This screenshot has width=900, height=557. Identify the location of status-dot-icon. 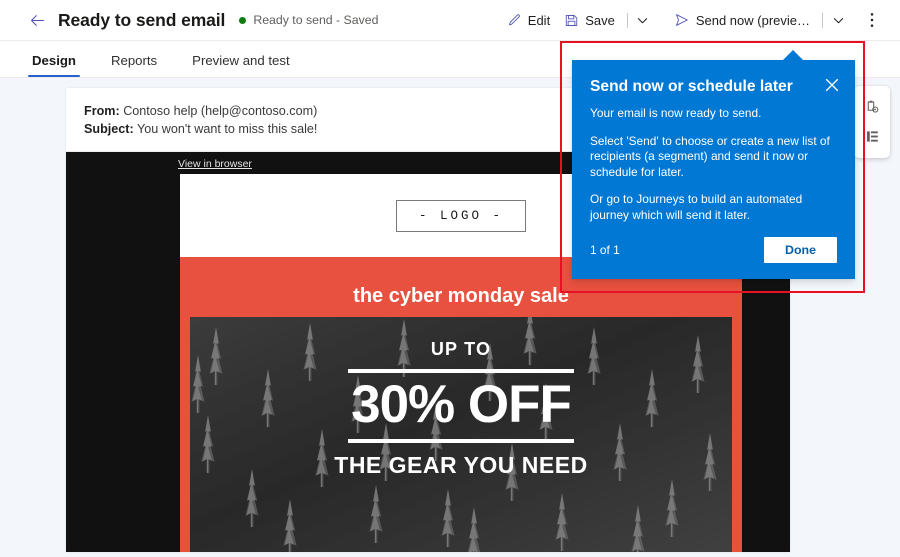
(243, 20).